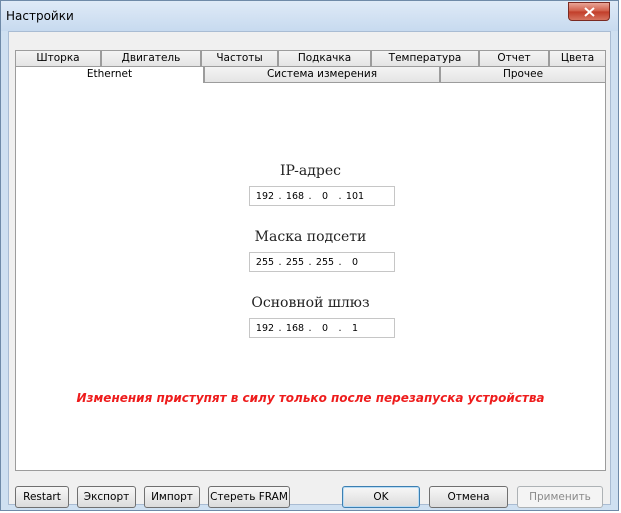  I want to click on tab-sistema-izmereniya: Система измерения, so click(322, 74).